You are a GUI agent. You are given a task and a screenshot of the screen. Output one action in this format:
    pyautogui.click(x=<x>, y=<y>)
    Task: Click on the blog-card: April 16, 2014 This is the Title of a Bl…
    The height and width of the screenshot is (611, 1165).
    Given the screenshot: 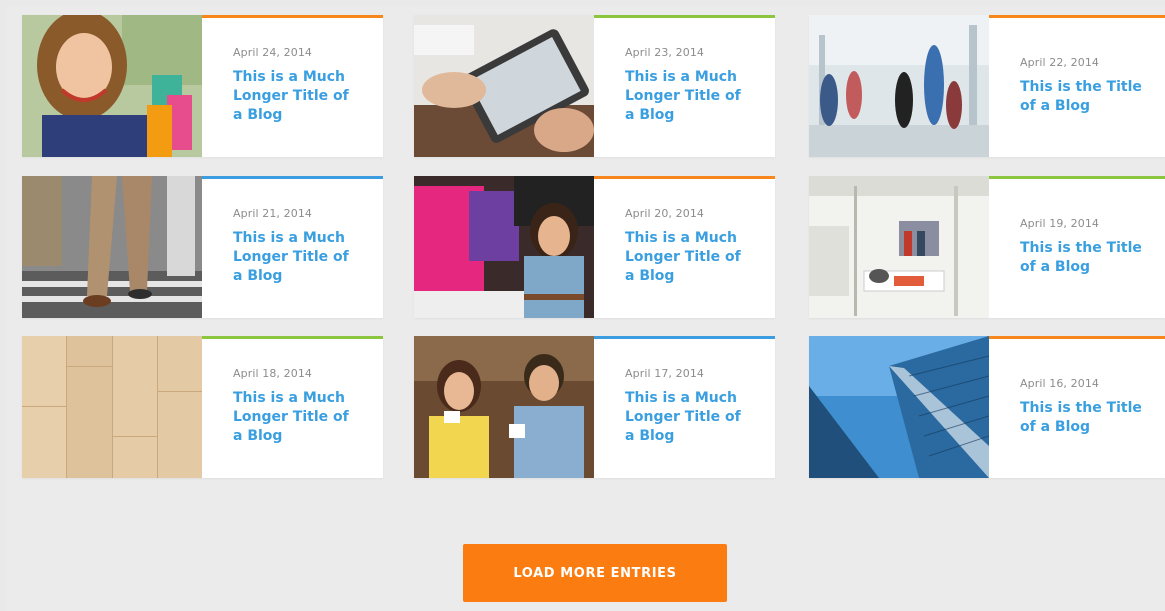 What is the action you would take?
    pyautogui.click(x=987, y=407)
    